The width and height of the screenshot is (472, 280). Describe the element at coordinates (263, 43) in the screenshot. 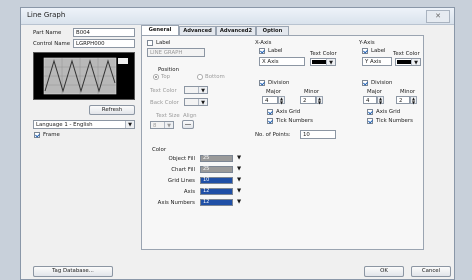

I see `x-axis-title: X-Axis` at that location.